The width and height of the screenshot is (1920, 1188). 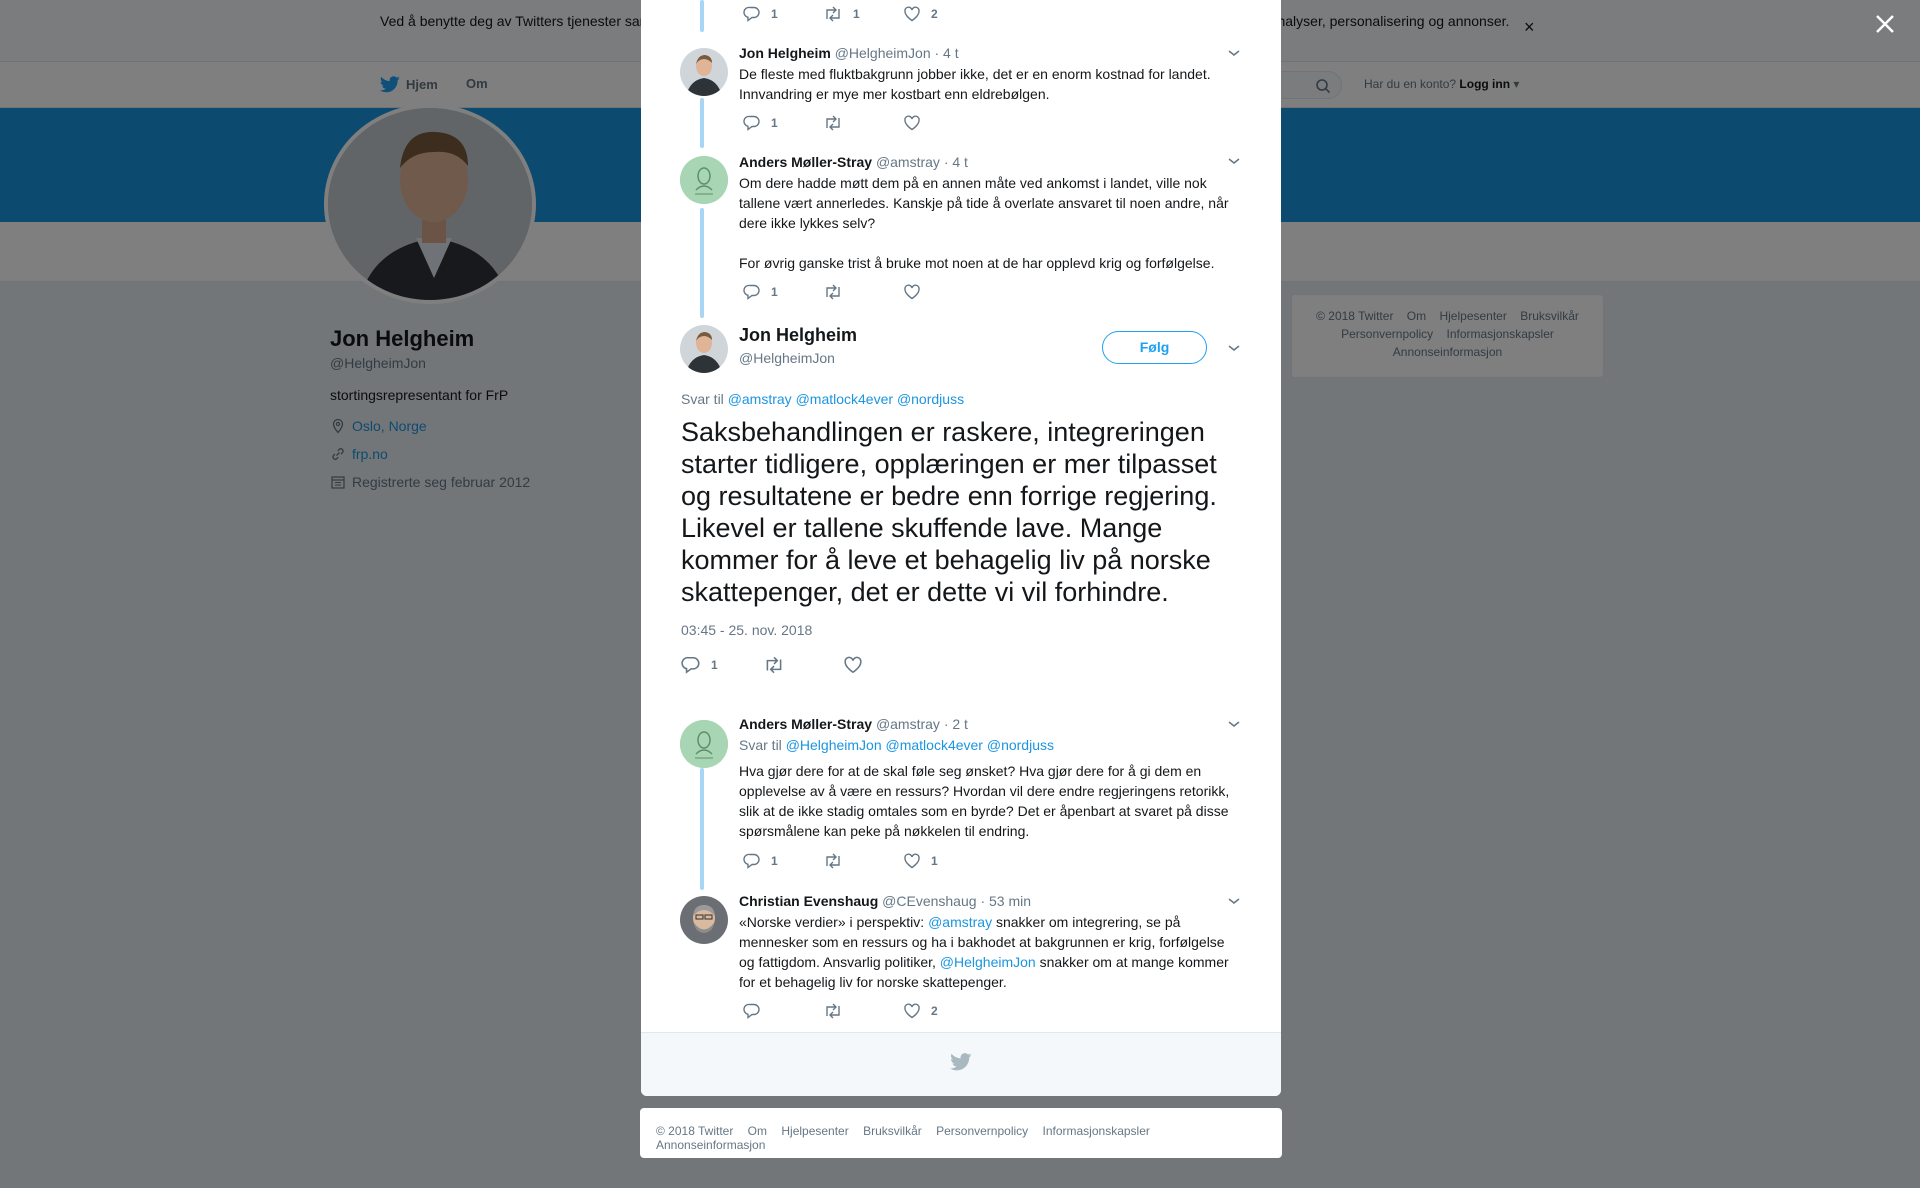 What do you see at coordinates (798, 335) in the screenshot?
I see `author-name: Jon Helgheim` at bounding box center [798, 335].